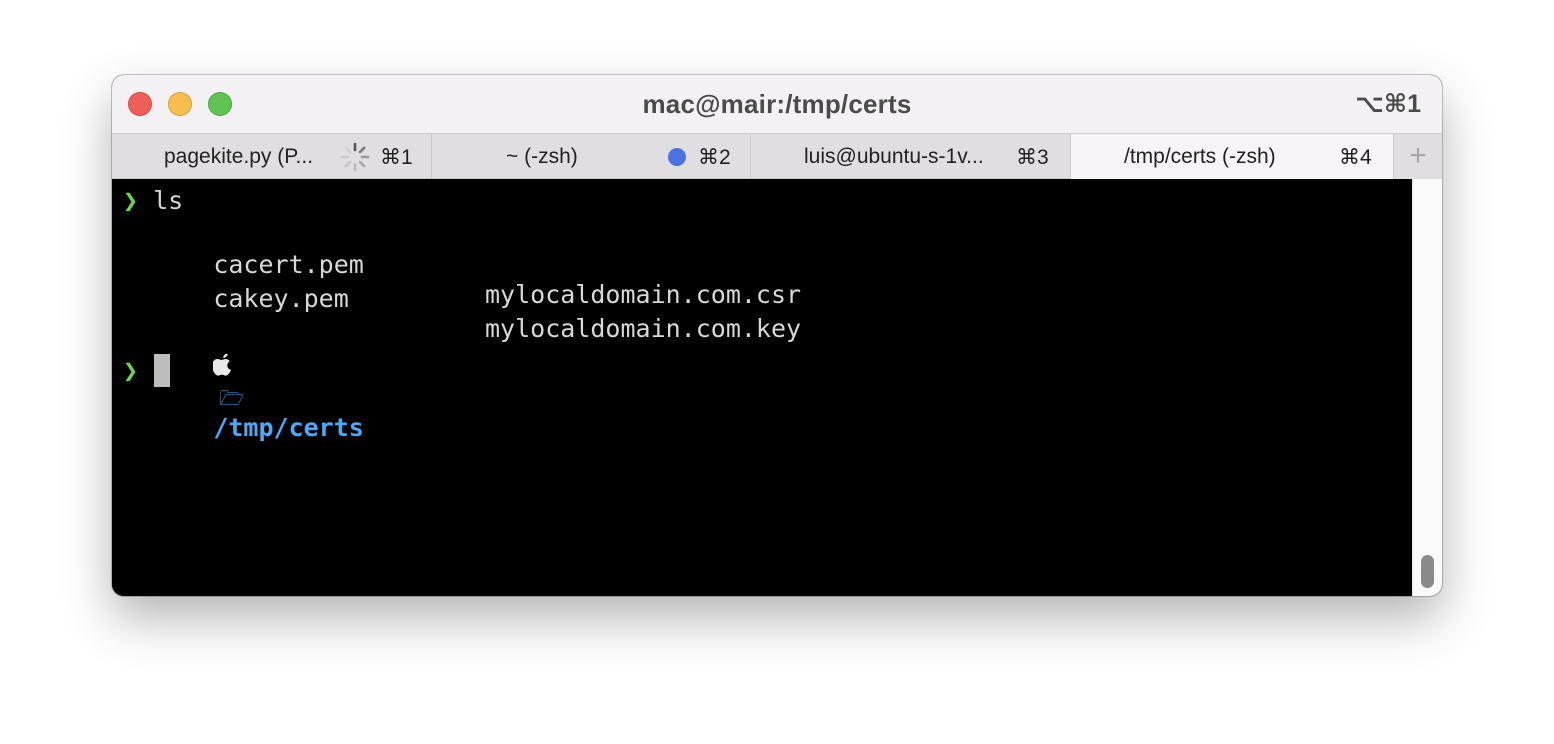 The image size is (1554, 744). I want to click on tab-title: ~ (-zsh), so click(542, 156).